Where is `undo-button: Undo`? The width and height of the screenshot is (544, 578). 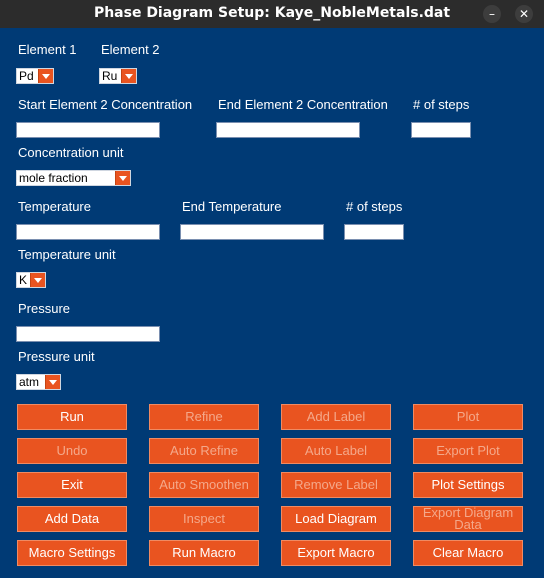
undo-button: Undo is located at coordinates (72, 451).